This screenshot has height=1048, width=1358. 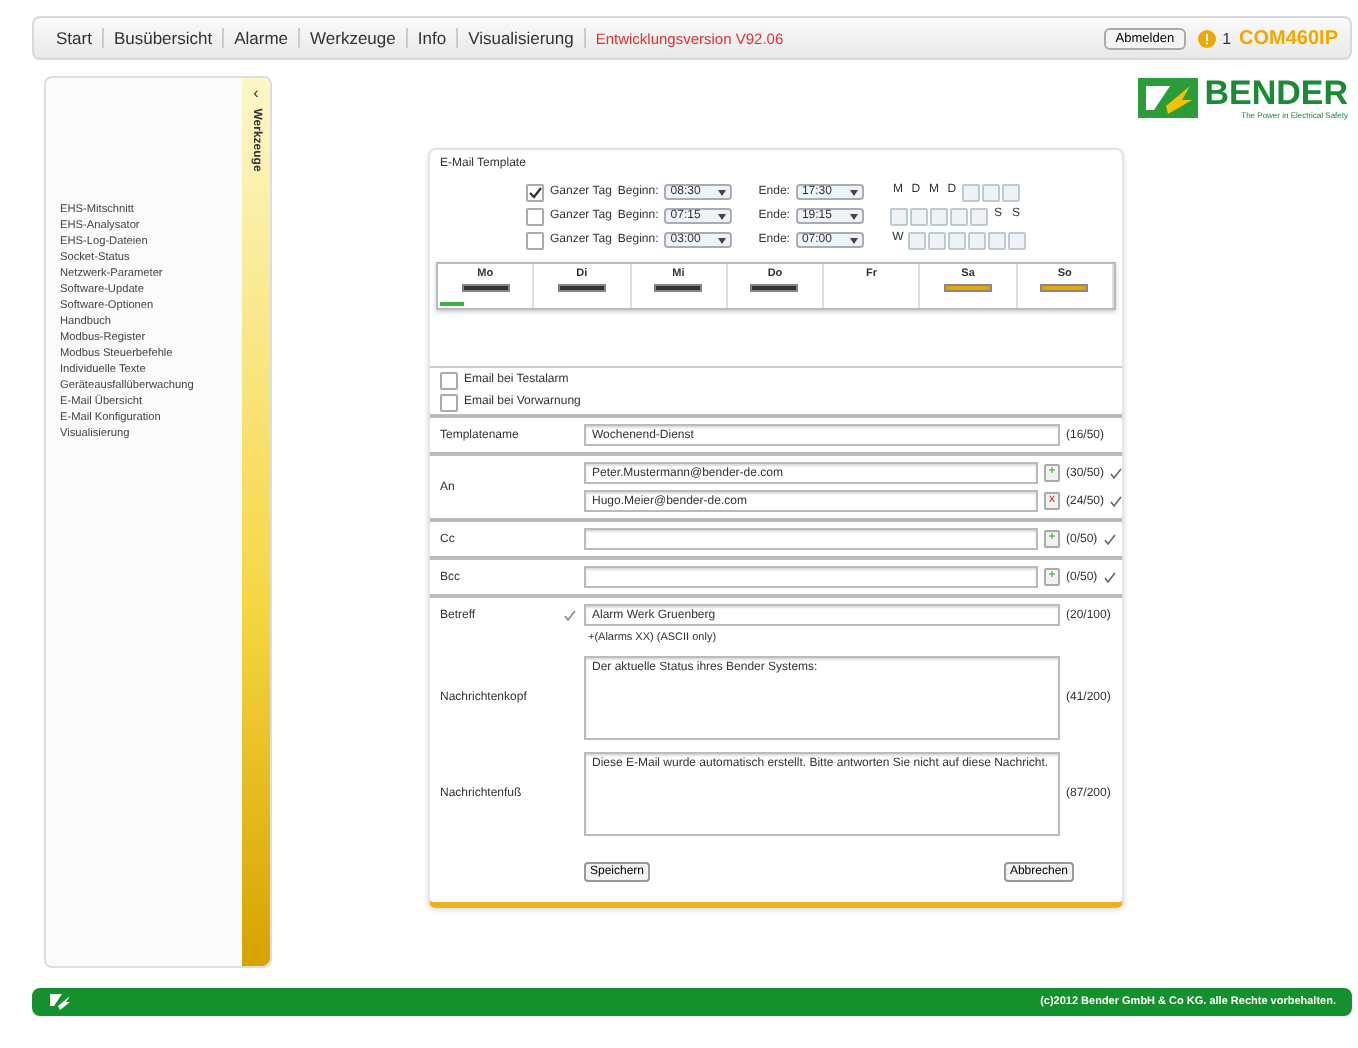 I want to click on nav-link: Alarme, so click(x=262, y=38).